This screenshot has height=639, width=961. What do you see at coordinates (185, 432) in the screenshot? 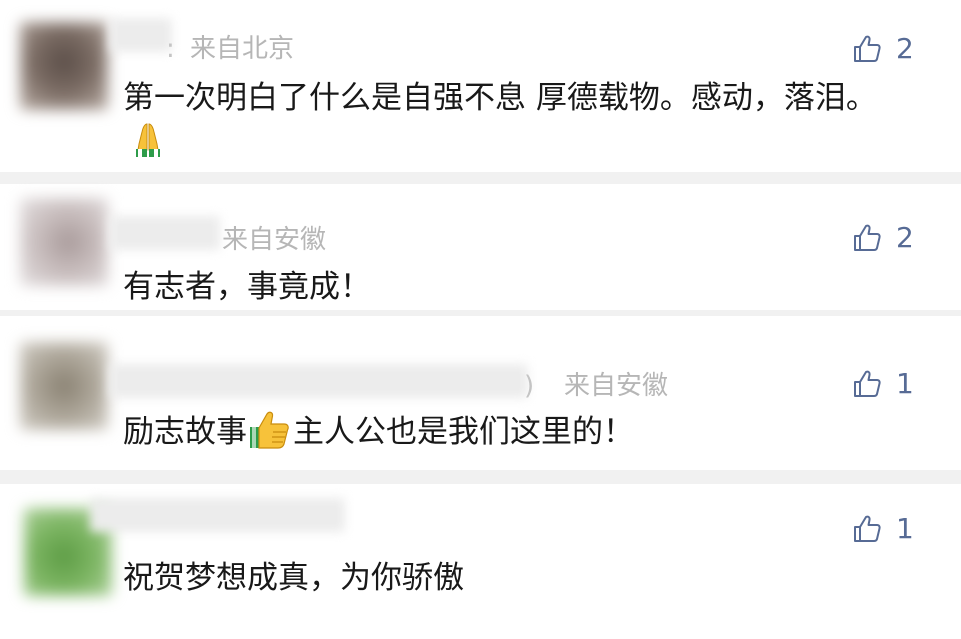
I see `comment-text-before: 励志故事` at bounding box center [185, 432].